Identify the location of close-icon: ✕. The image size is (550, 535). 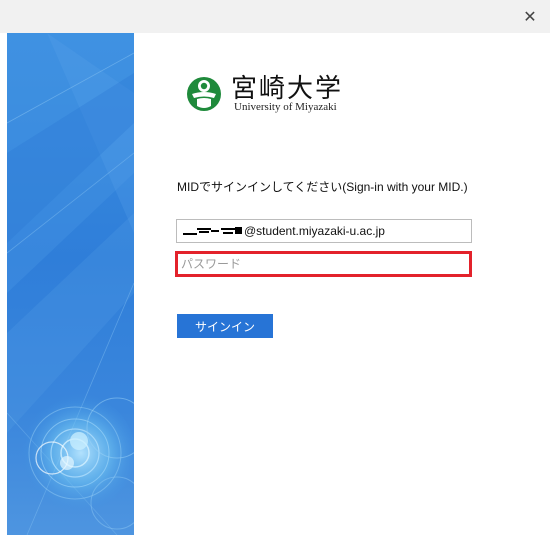
(530, 16).